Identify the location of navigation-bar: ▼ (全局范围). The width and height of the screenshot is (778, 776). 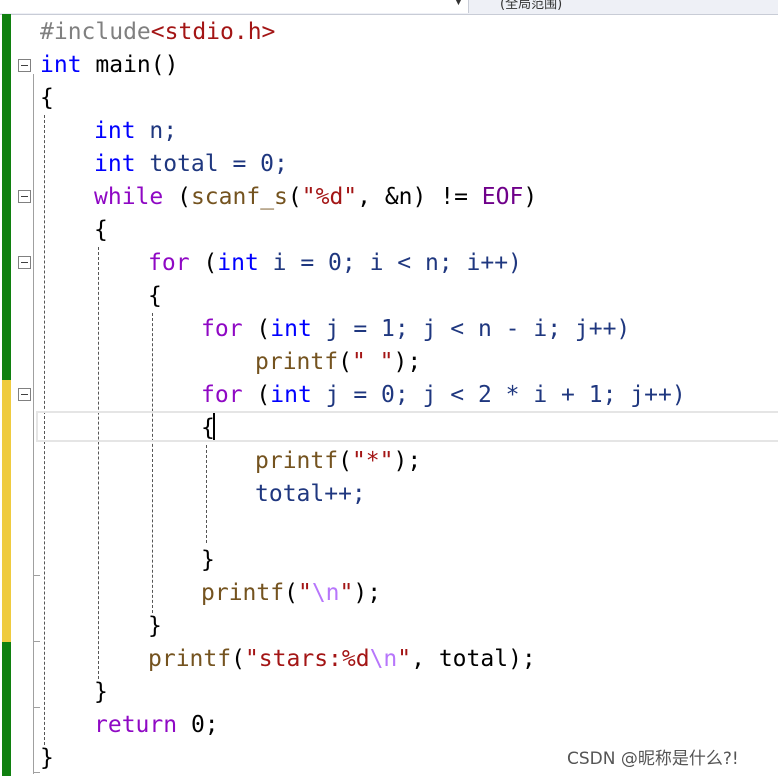
(389, 7).